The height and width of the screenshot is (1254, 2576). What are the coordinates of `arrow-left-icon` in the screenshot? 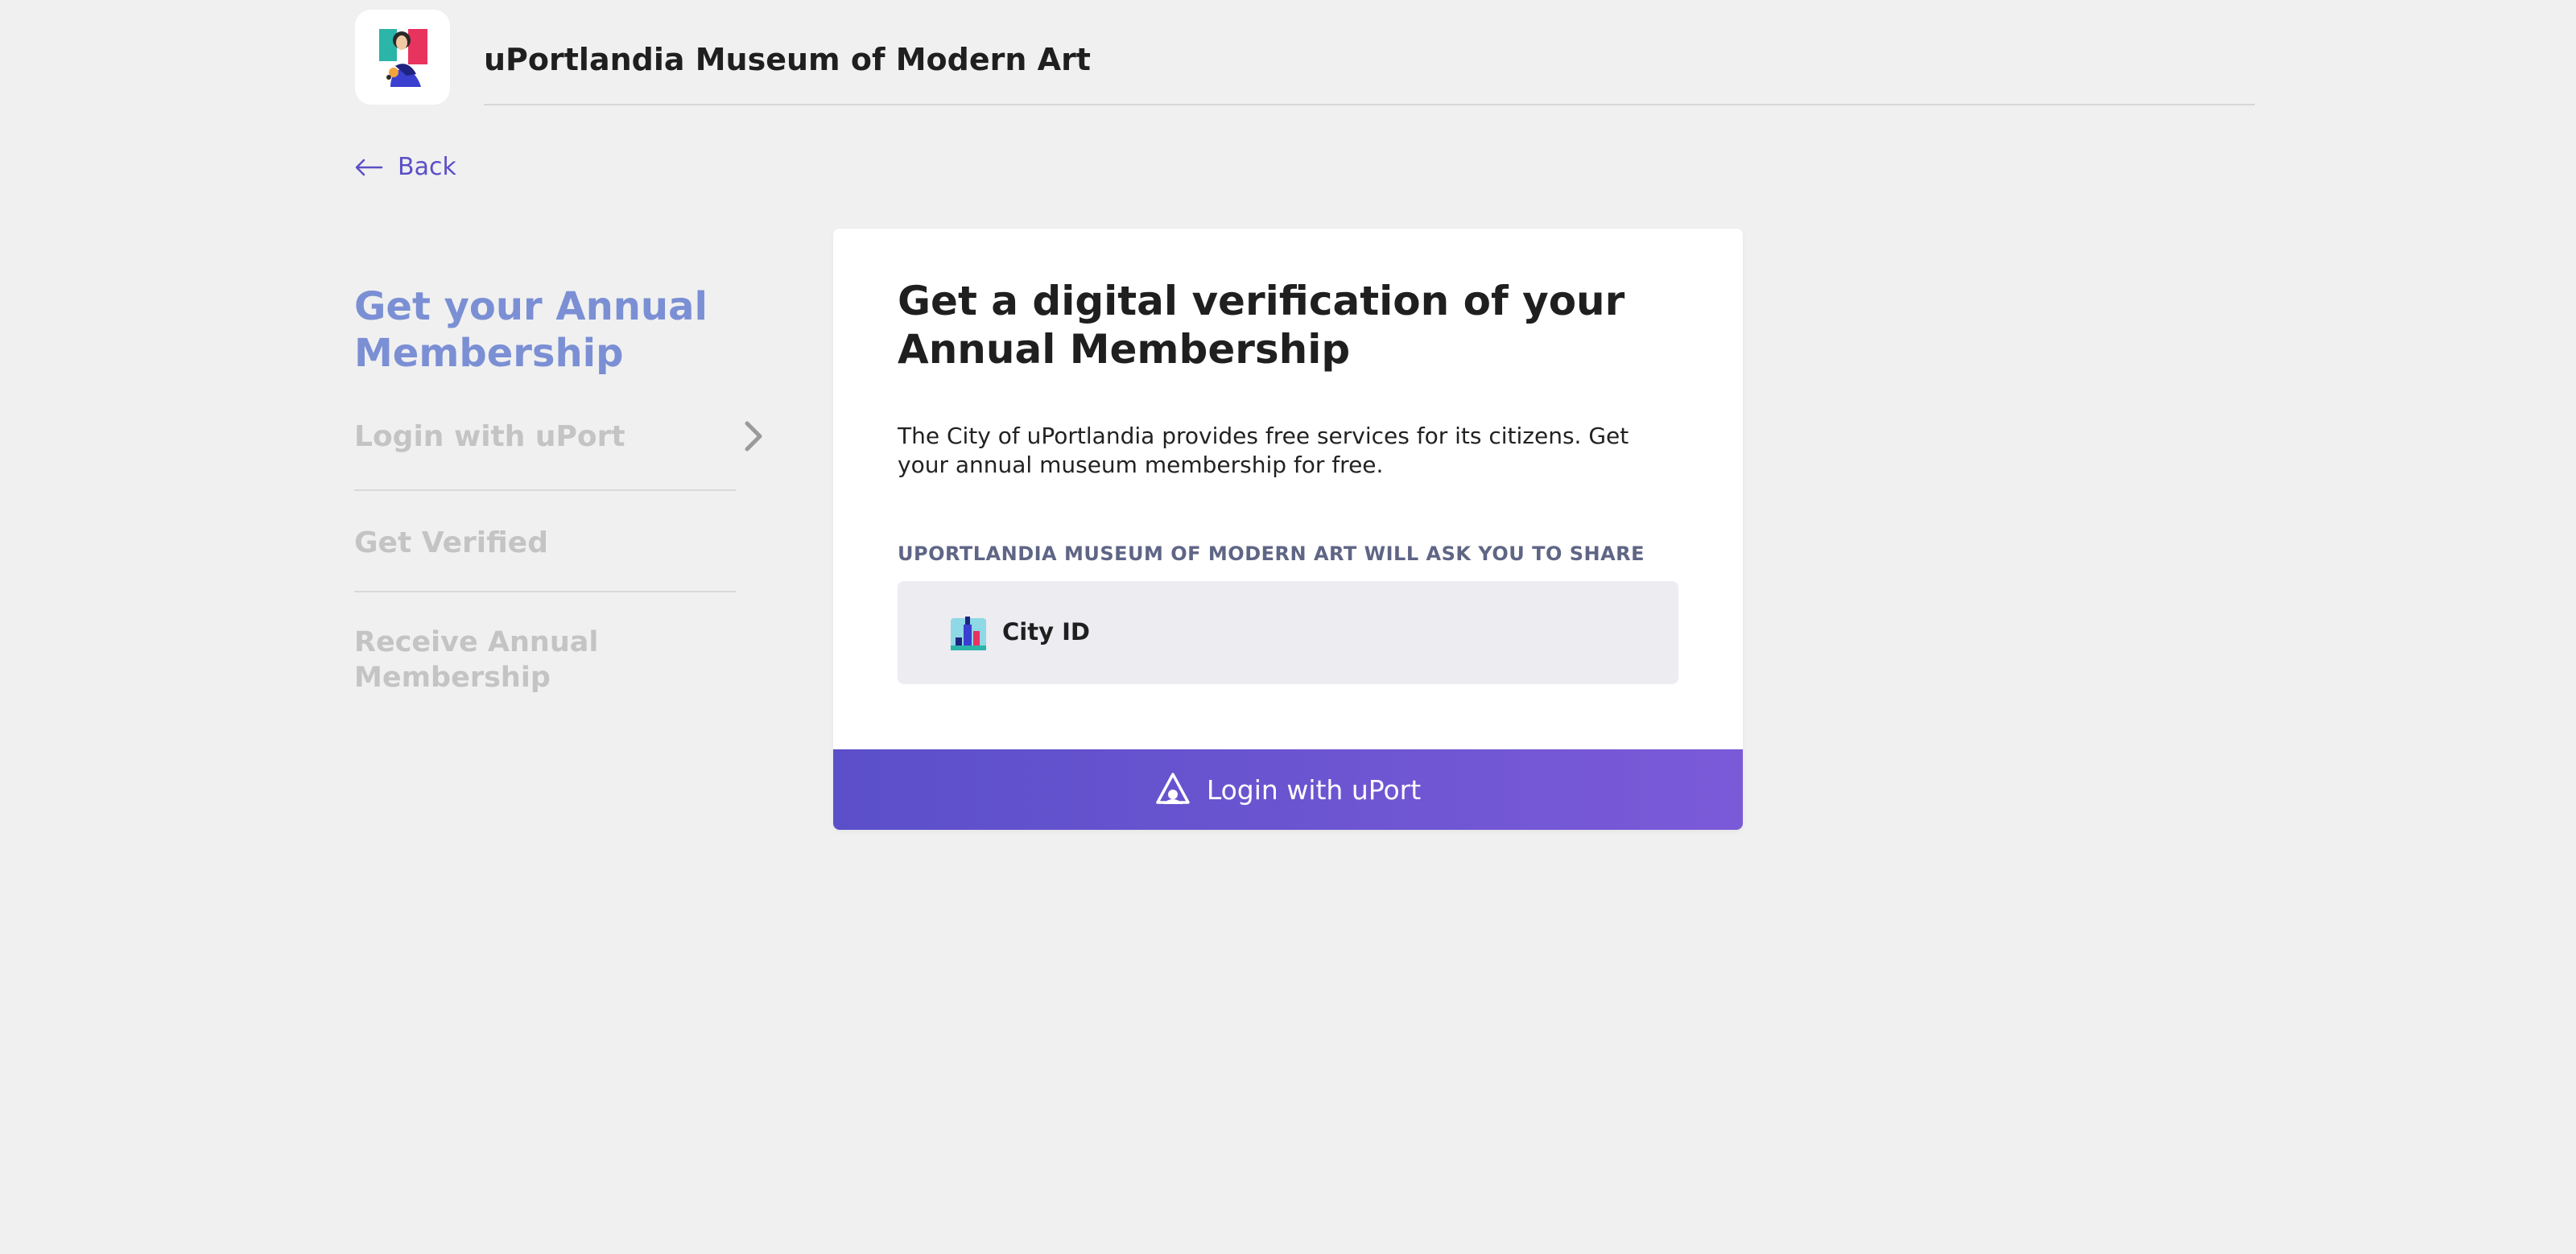 It's located at (369, 167).